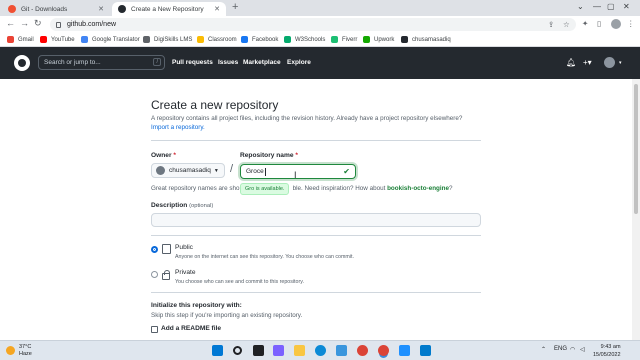 This screenshot has width=640, height=360. Describe the element at coordinates (20, 39) in the screenshot. I see `bookmark-gmail: Gmail` at that location.